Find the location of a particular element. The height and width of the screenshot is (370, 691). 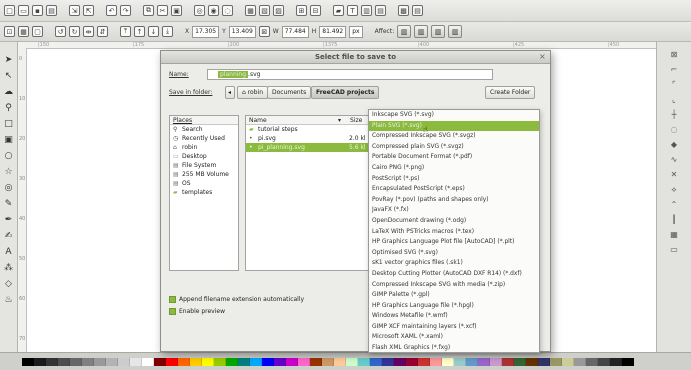

file-type-option: GIMP Palette (*.gpl) is located at coordinates (454, 295).